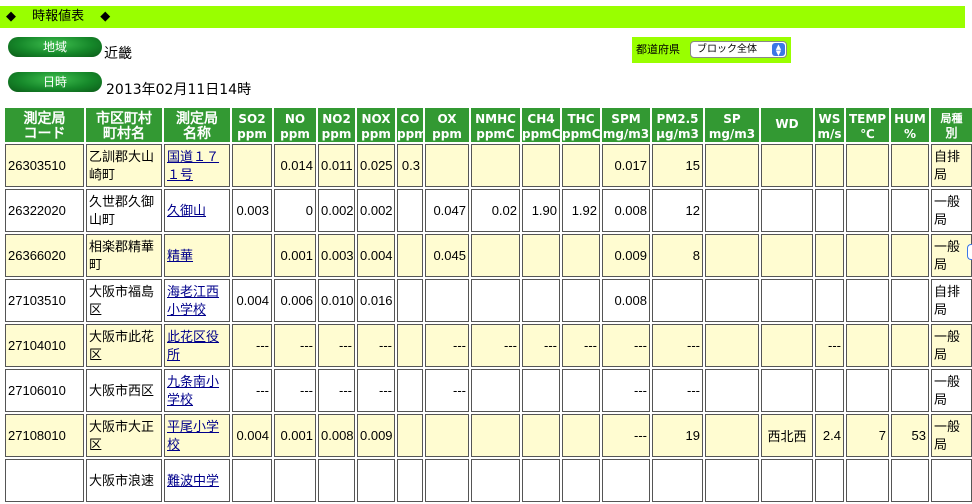 The height and width of the screenshot is (504, 972). Describe the element at coordinates (252, 119) in the screenshot. I see `column-header-line1: SO2` at that location.